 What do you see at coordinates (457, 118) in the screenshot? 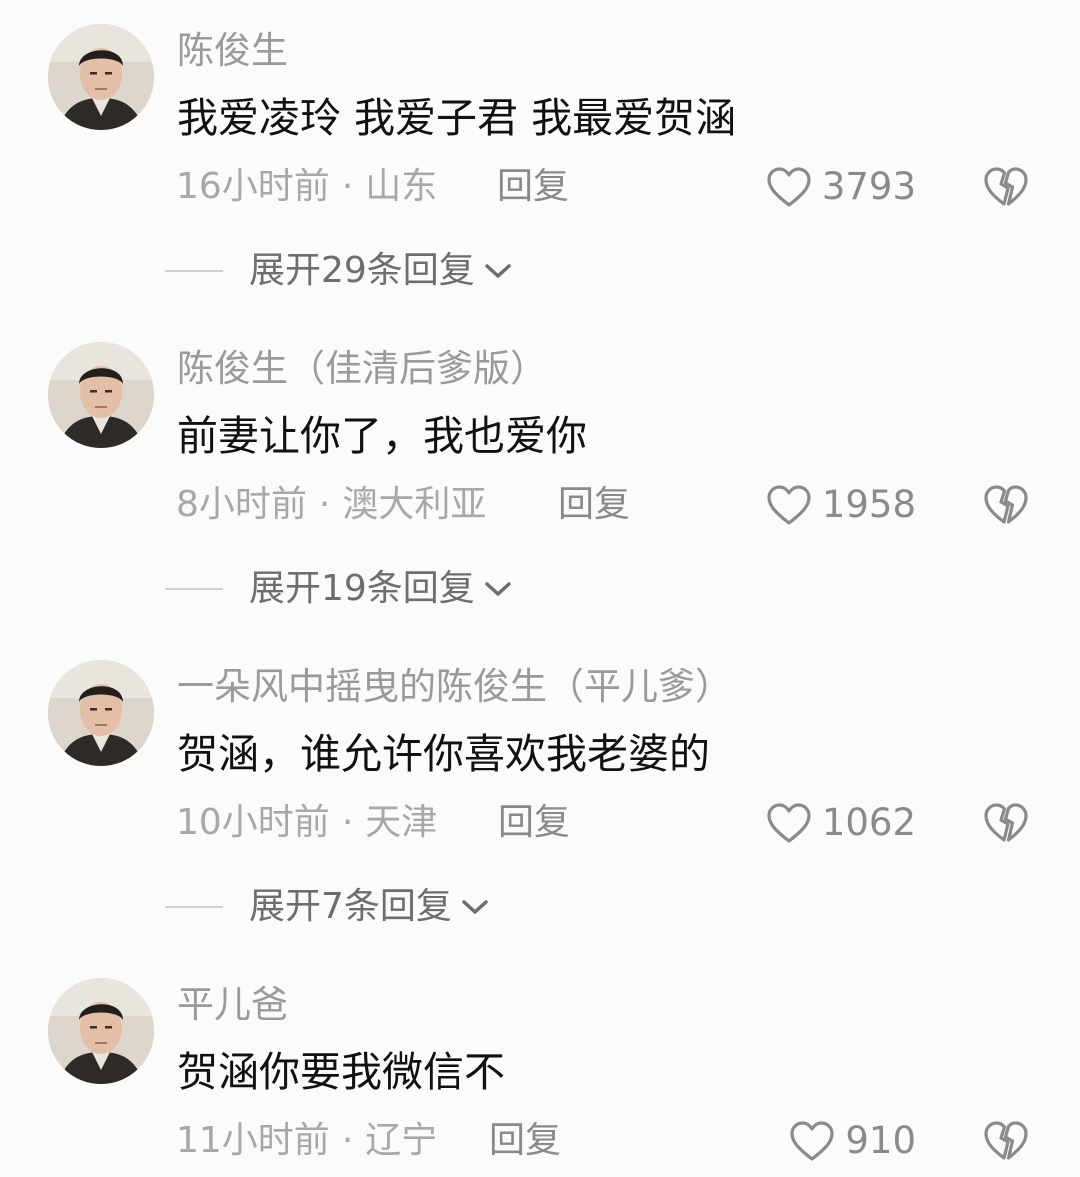
I see `comment-text: 我爱凌玲 我爱子君 我最爱贺涵` at bounding box center [457, 118].